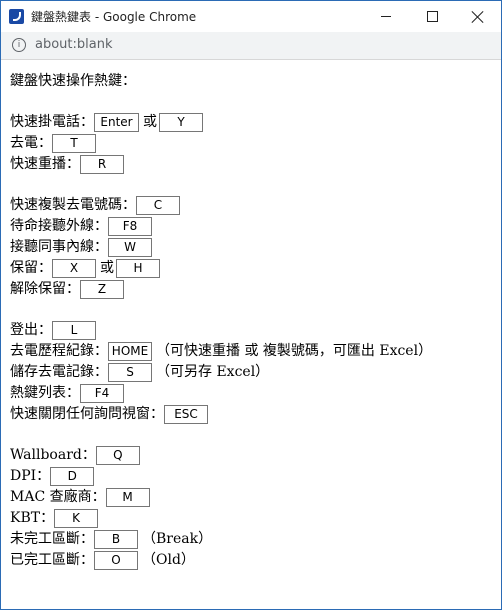 Image resolution: width=502 pixels, height=610 pixels. Describe the element at coordinates (252, 289) in the screenshot. I see `hotkey-row: 解除保留： Z` at that location.